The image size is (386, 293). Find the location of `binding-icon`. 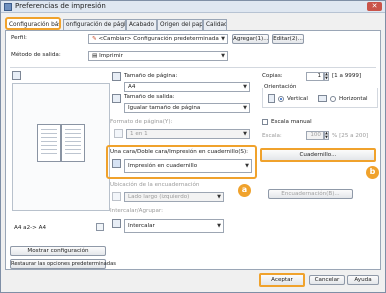

binding-icon is located at coordinates (116, 196).